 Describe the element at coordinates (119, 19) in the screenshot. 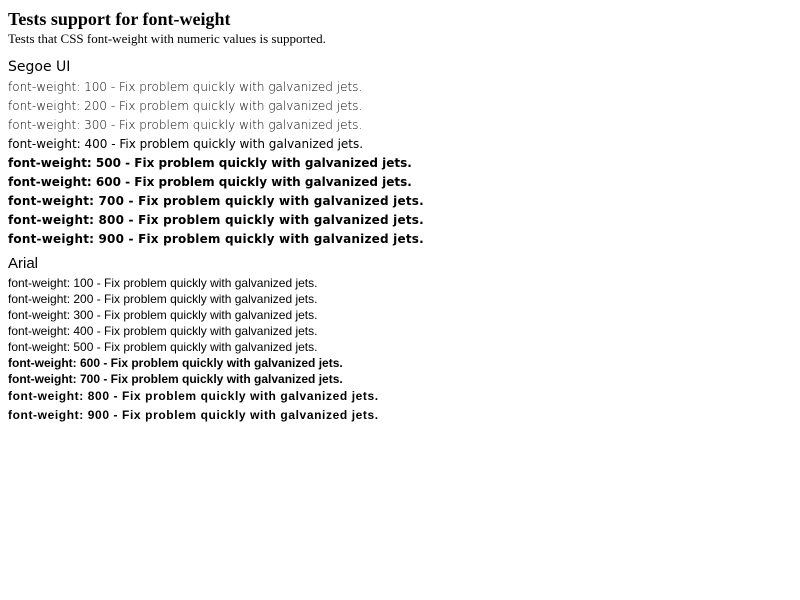

I see `page-title: Tests support for font-weight` at that location.